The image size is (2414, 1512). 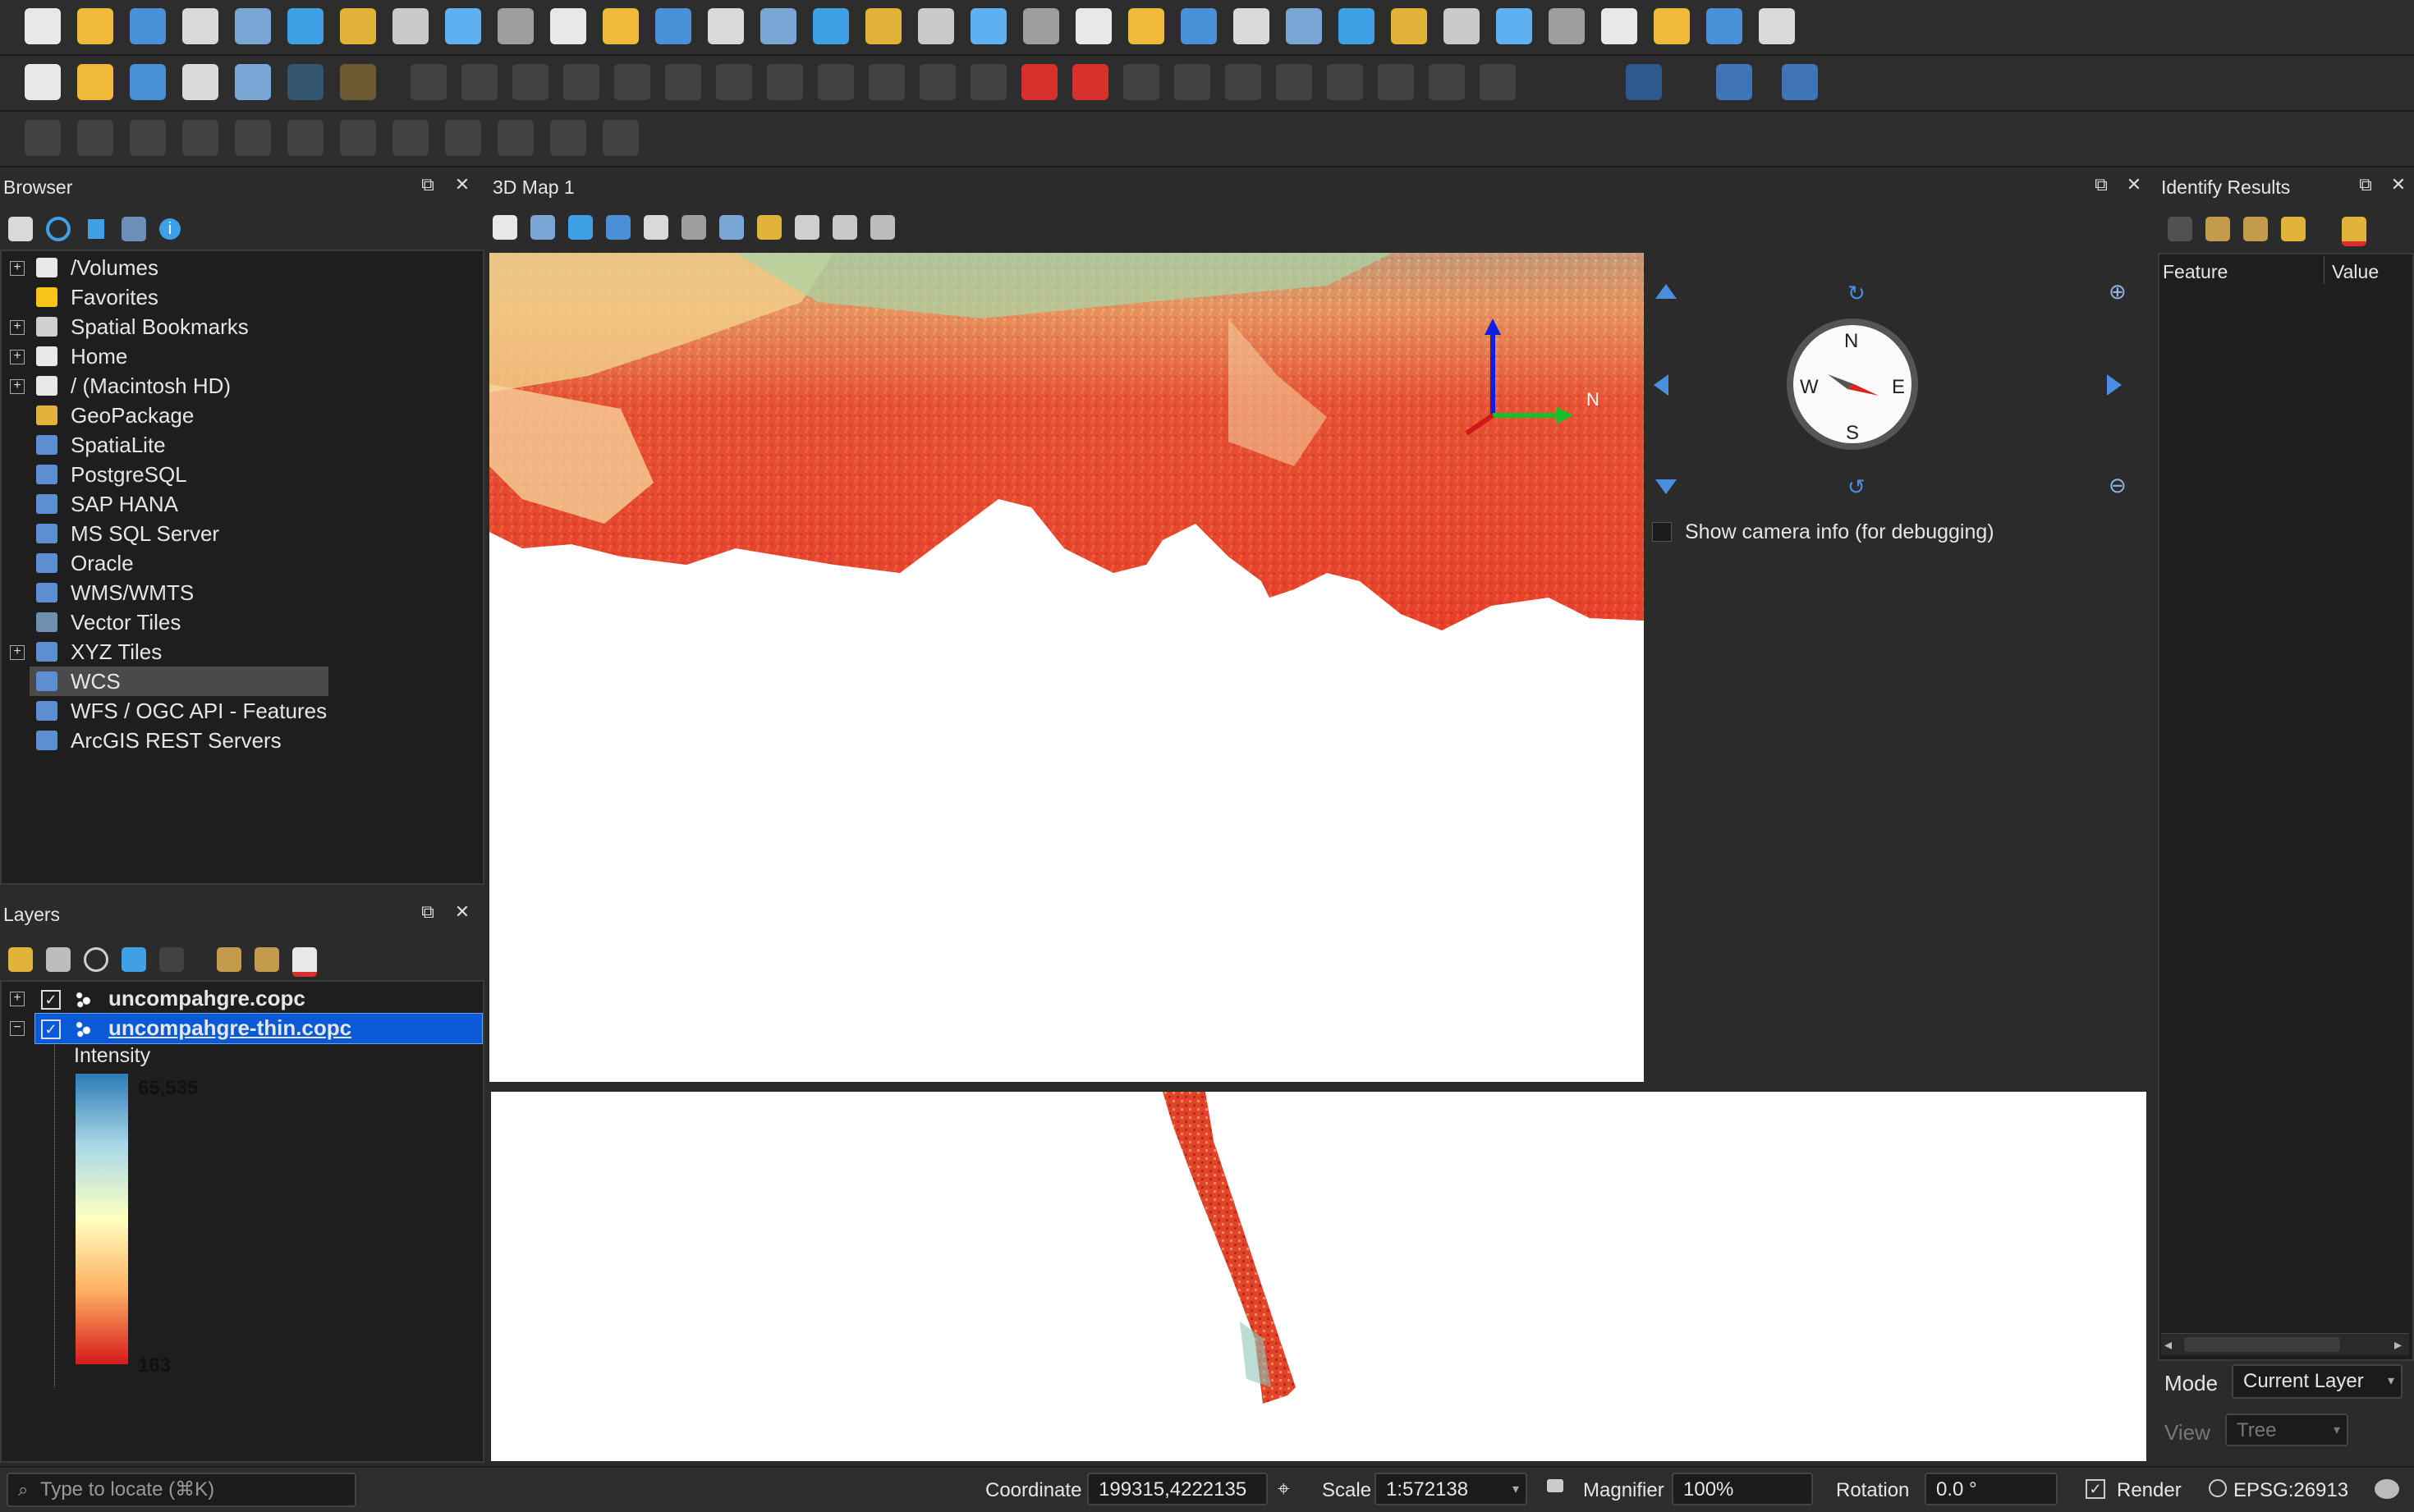 I want to click on zoom-out-icon, so click(x=516, y=26).